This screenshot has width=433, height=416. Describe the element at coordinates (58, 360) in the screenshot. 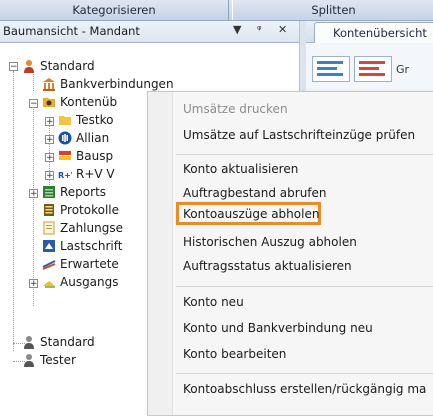

I see `tree-node-label: Tester` at that location.